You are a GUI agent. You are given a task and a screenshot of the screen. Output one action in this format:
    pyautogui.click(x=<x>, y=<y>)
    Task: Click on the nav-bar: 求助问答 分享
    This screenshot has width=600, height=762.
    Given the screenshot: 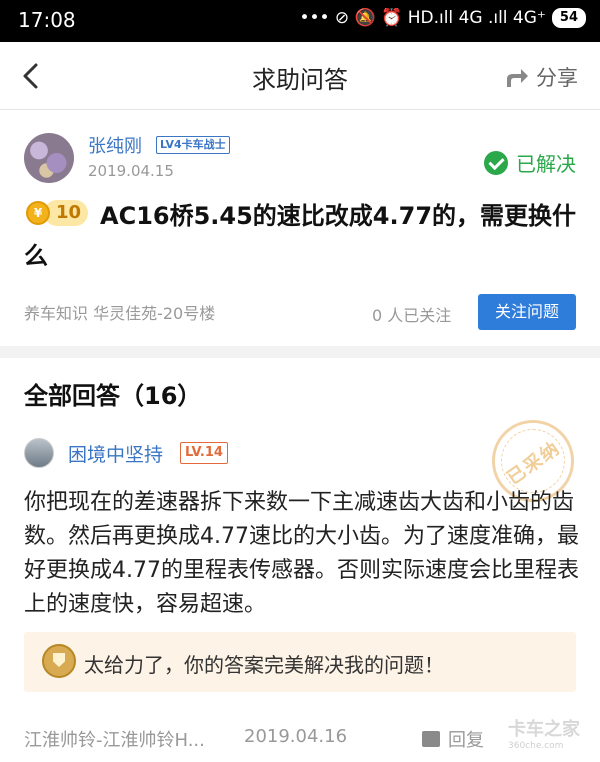 What is the action you would take?
    pyautogui.click(x=300, y=76)
    